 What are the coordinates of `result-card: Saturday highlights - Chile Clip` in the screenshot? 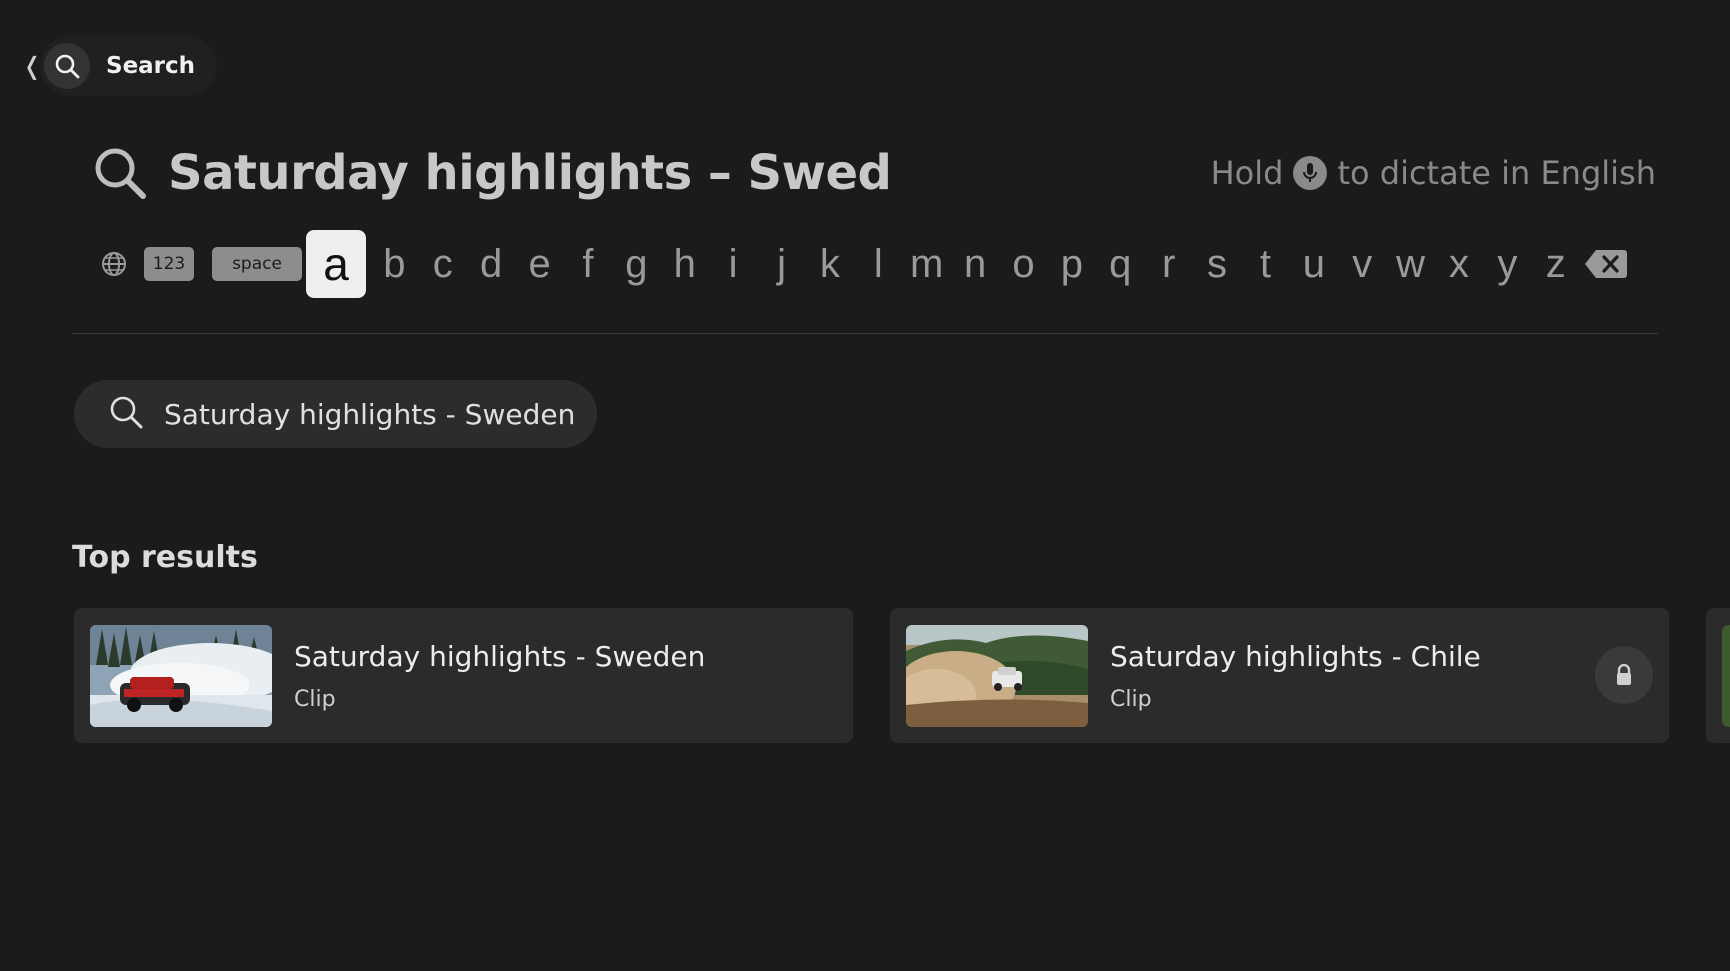 It's located at (1279, 675).